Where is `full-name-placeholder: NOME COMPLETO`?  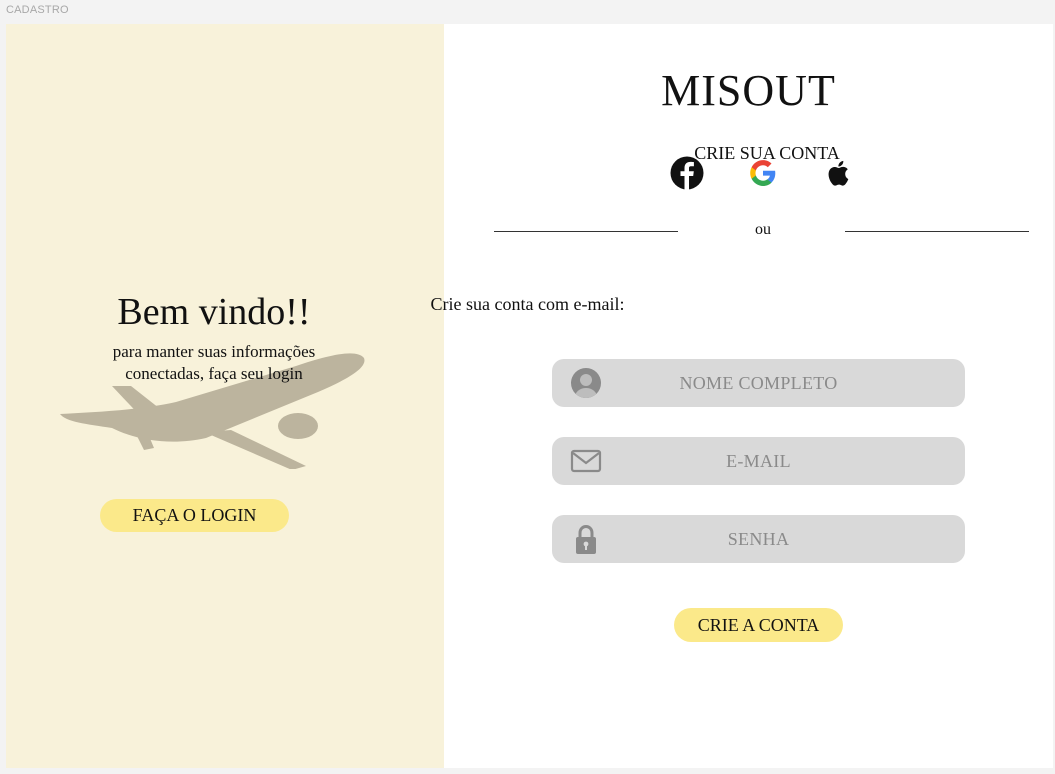 full-name-placeholder: NOME COMPLETO is located at coordinates (758, 382).